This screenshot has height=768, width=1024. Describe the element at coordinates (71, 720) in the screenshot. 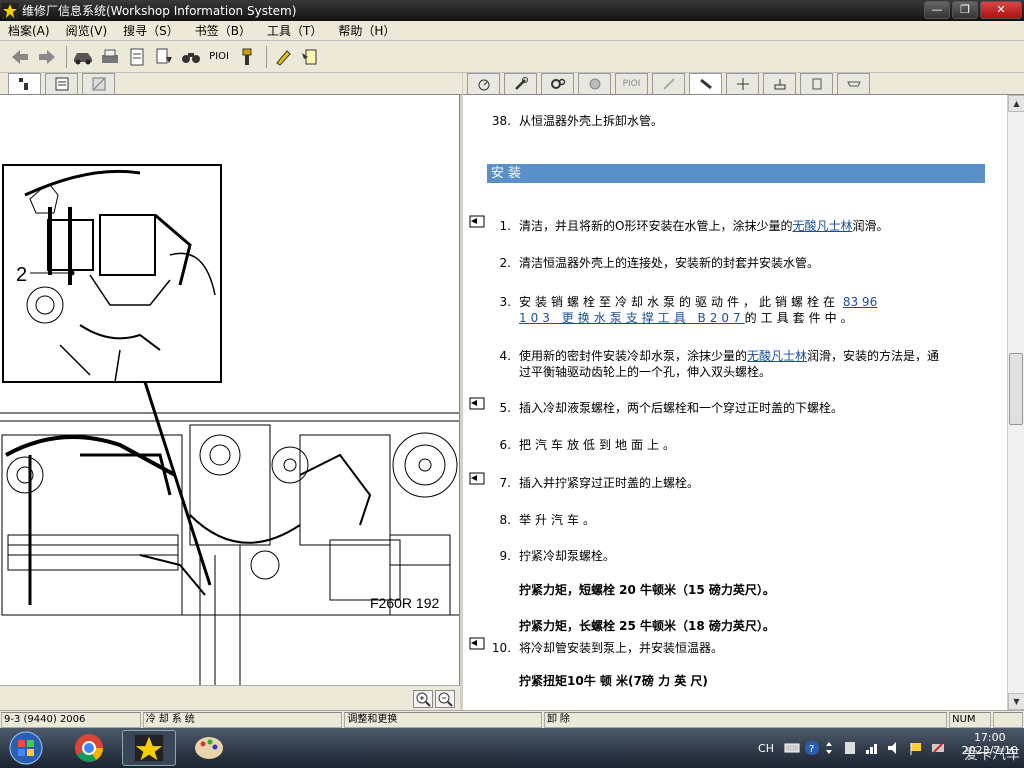

I see `status-model: 9-3 (9440) 2006` at that location.